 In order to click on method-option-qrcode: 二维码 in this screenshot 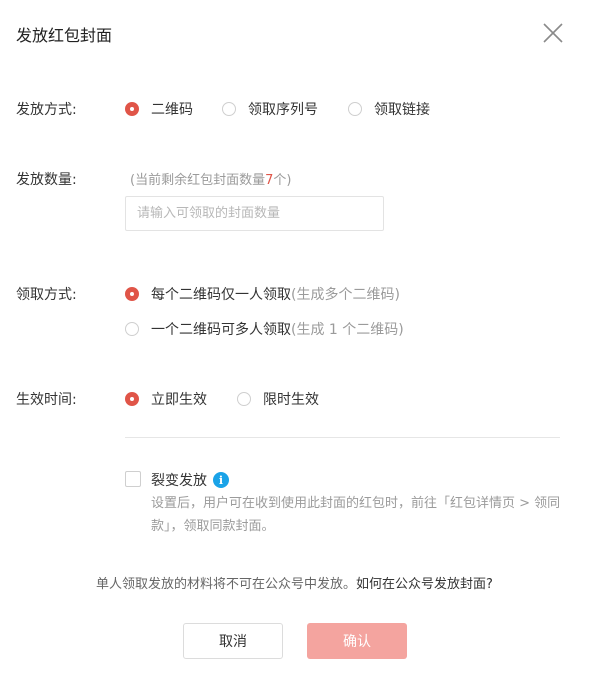, I will do `click(159, 109)`.